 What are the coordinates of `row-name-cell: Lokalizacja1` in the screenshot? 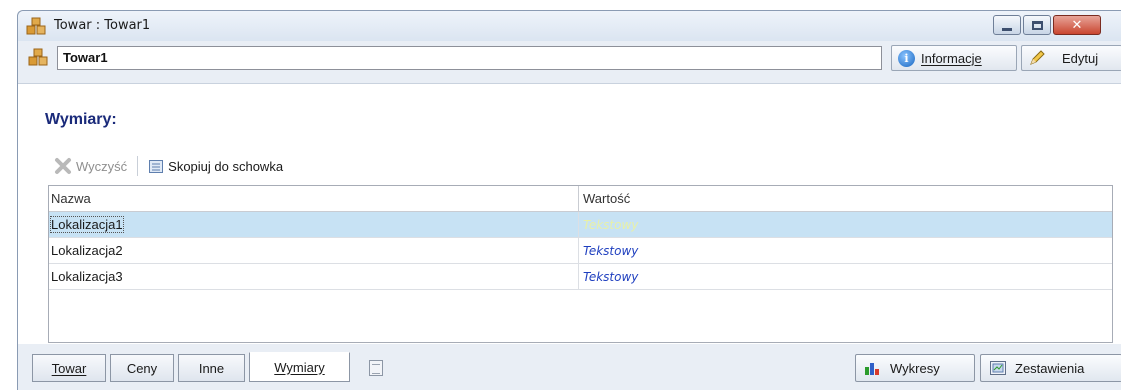 It's located at (314, 224).